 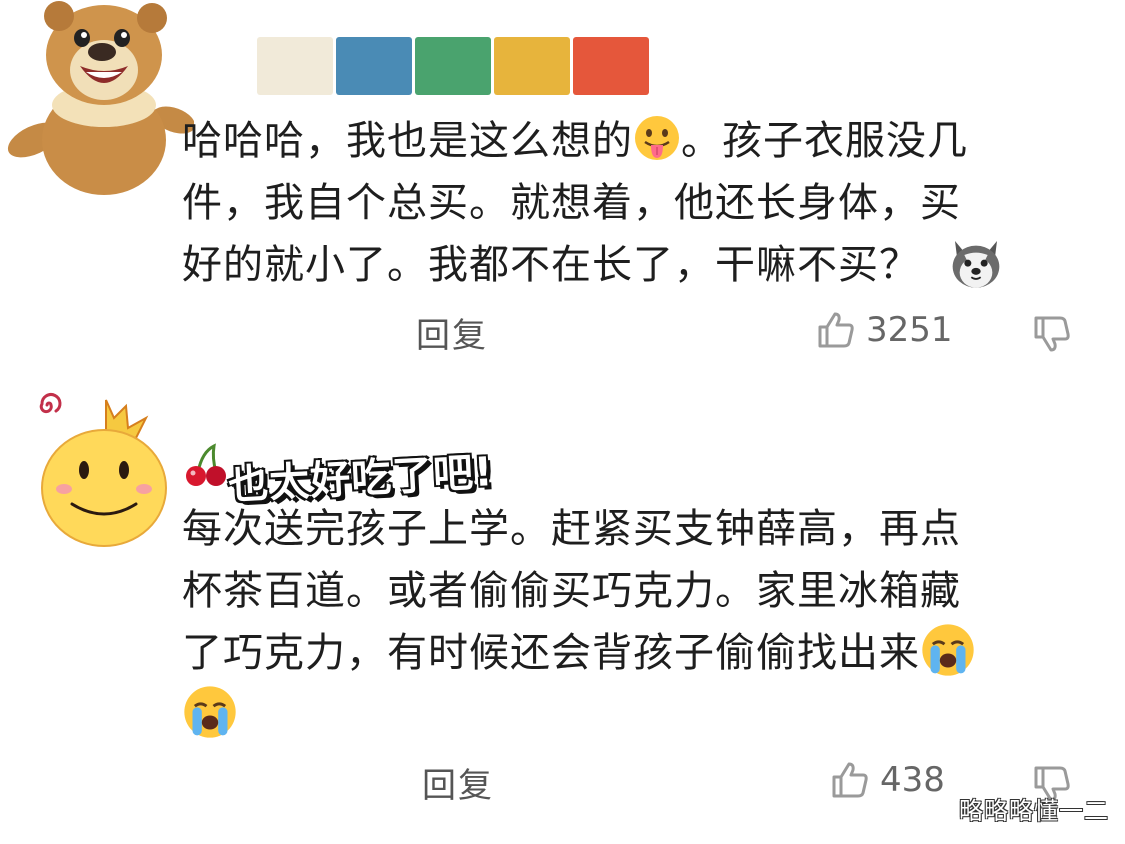 What do you see at coordinates (657, 138) in the screenshot?
I see `tongue-out-emoji` at bounding box center [657, 138].